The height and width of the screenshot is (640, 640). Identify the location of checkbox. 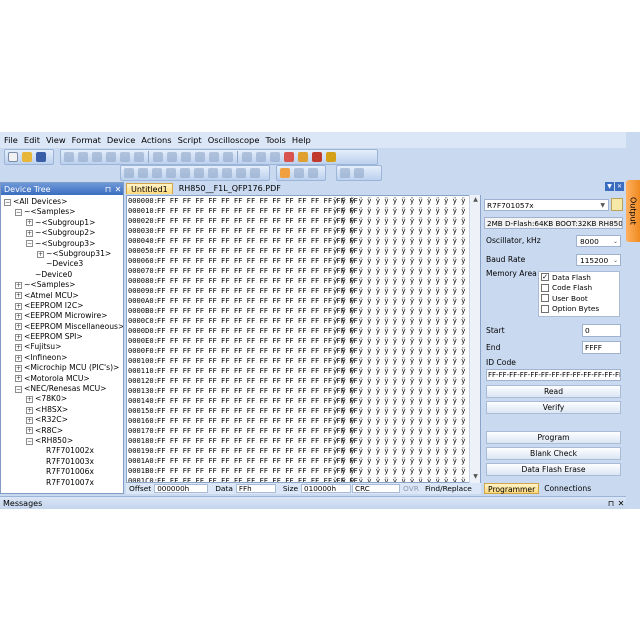
(545, 308).